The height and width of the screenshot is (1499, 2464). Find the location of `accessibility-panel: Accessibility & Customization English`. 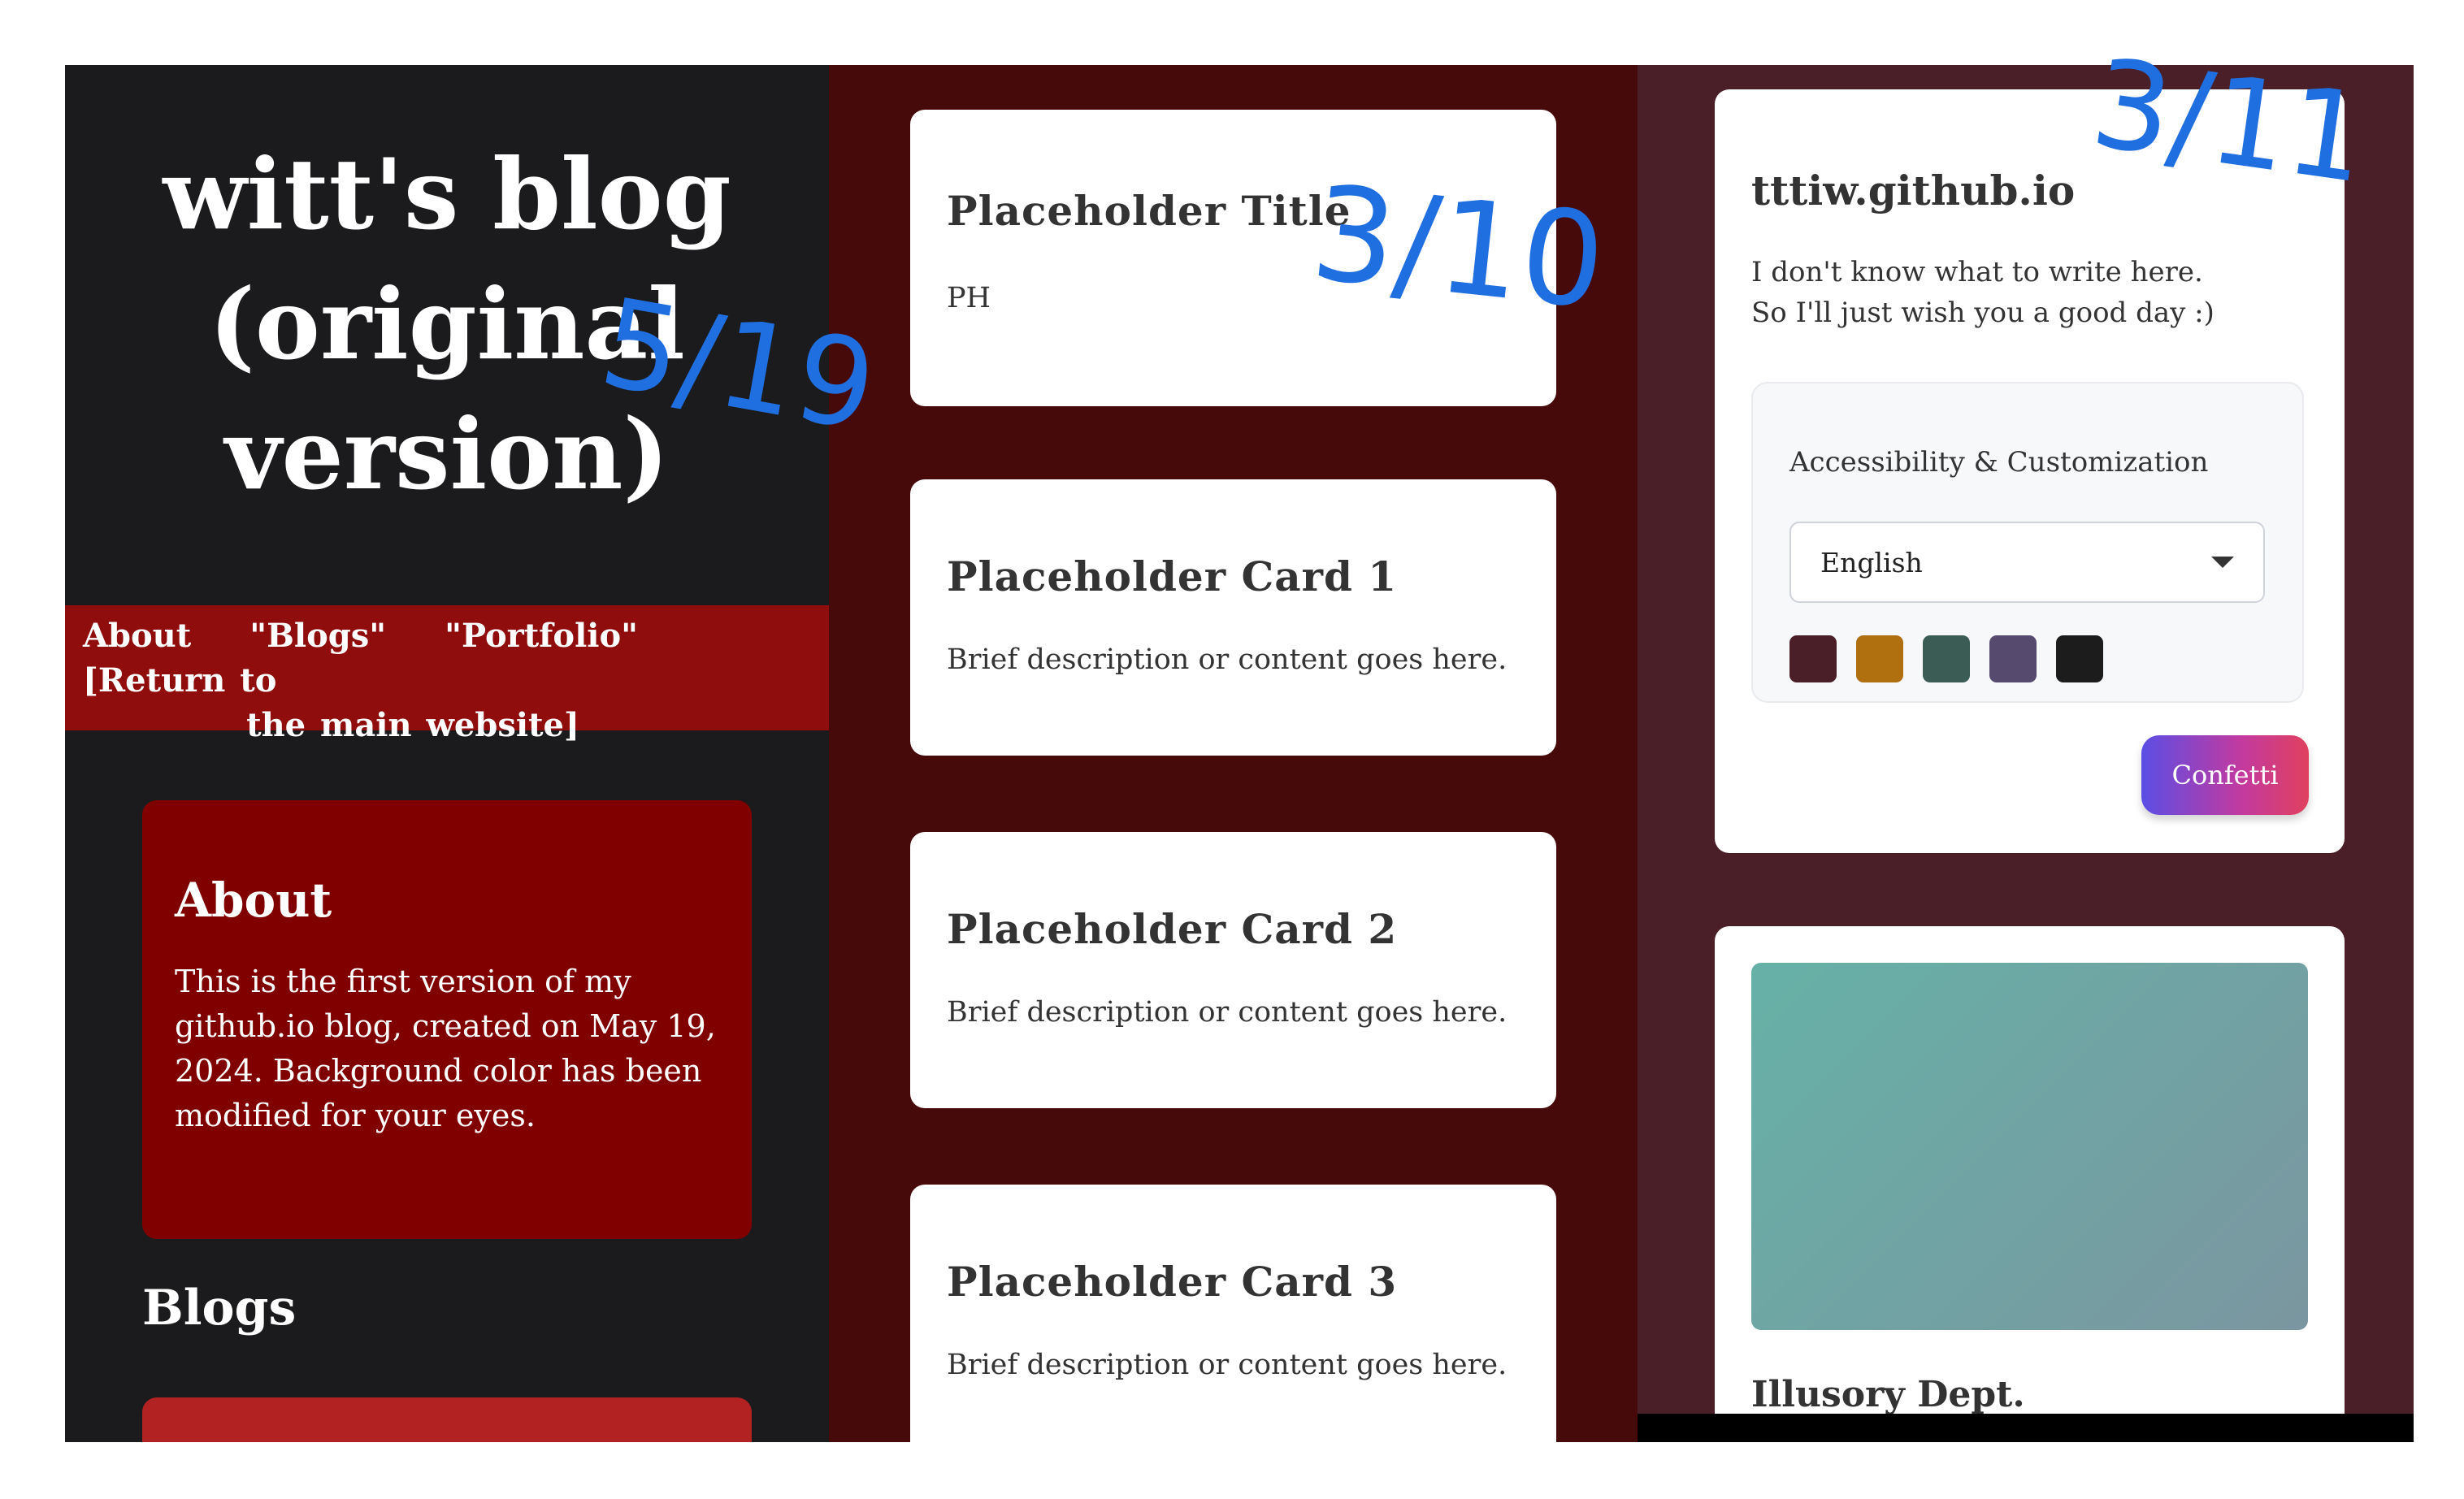

accessibility-panel: Accessibility & Customization English is located at coordinates (2028, 542).